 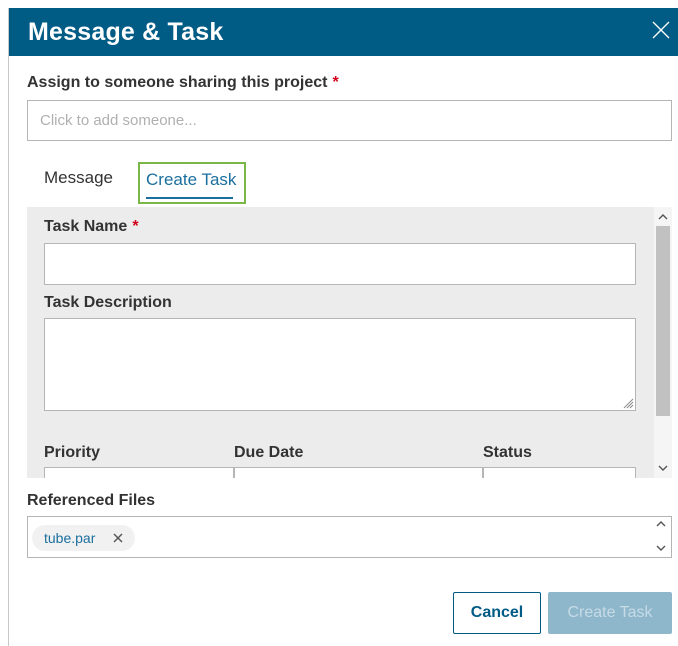 What do you see at coordinates (497, 613) in the screenshot?
I see `cancel-button: Cancel` at bounding box center [497, 613].